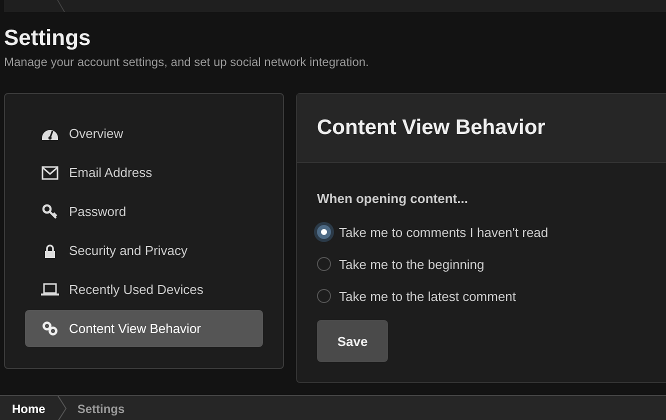  I want to click on sidebar-item: Email Address, so click(144, 172).